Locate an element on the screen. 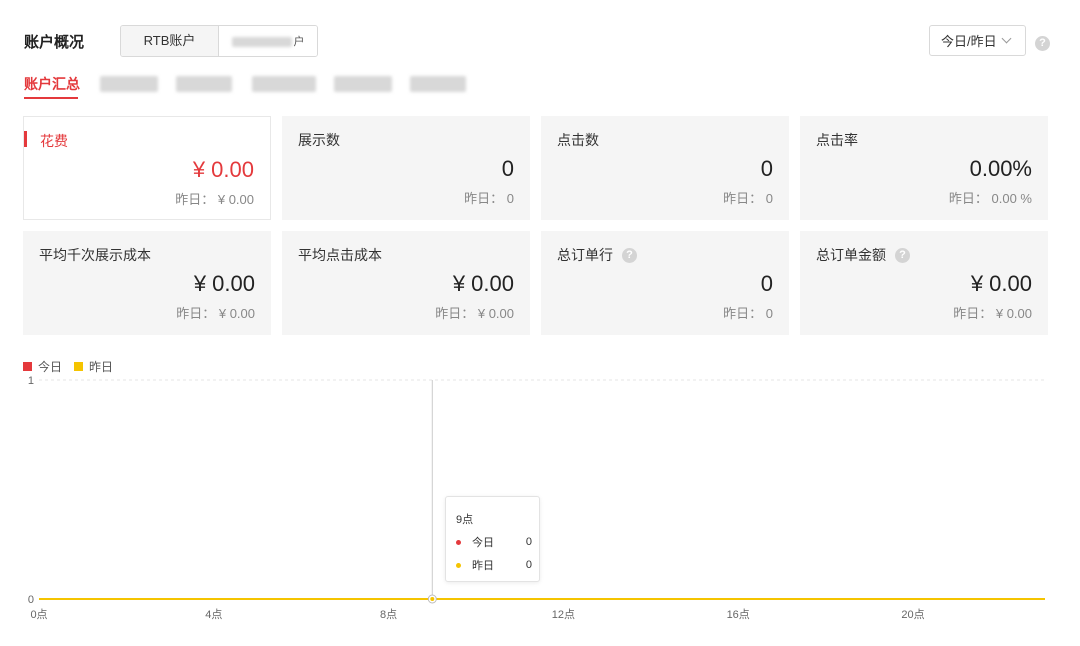 Image resolution: width=1080 pixels, height=646 pixels. x-tick-label: 16点 is located at coordinates (738, 614).